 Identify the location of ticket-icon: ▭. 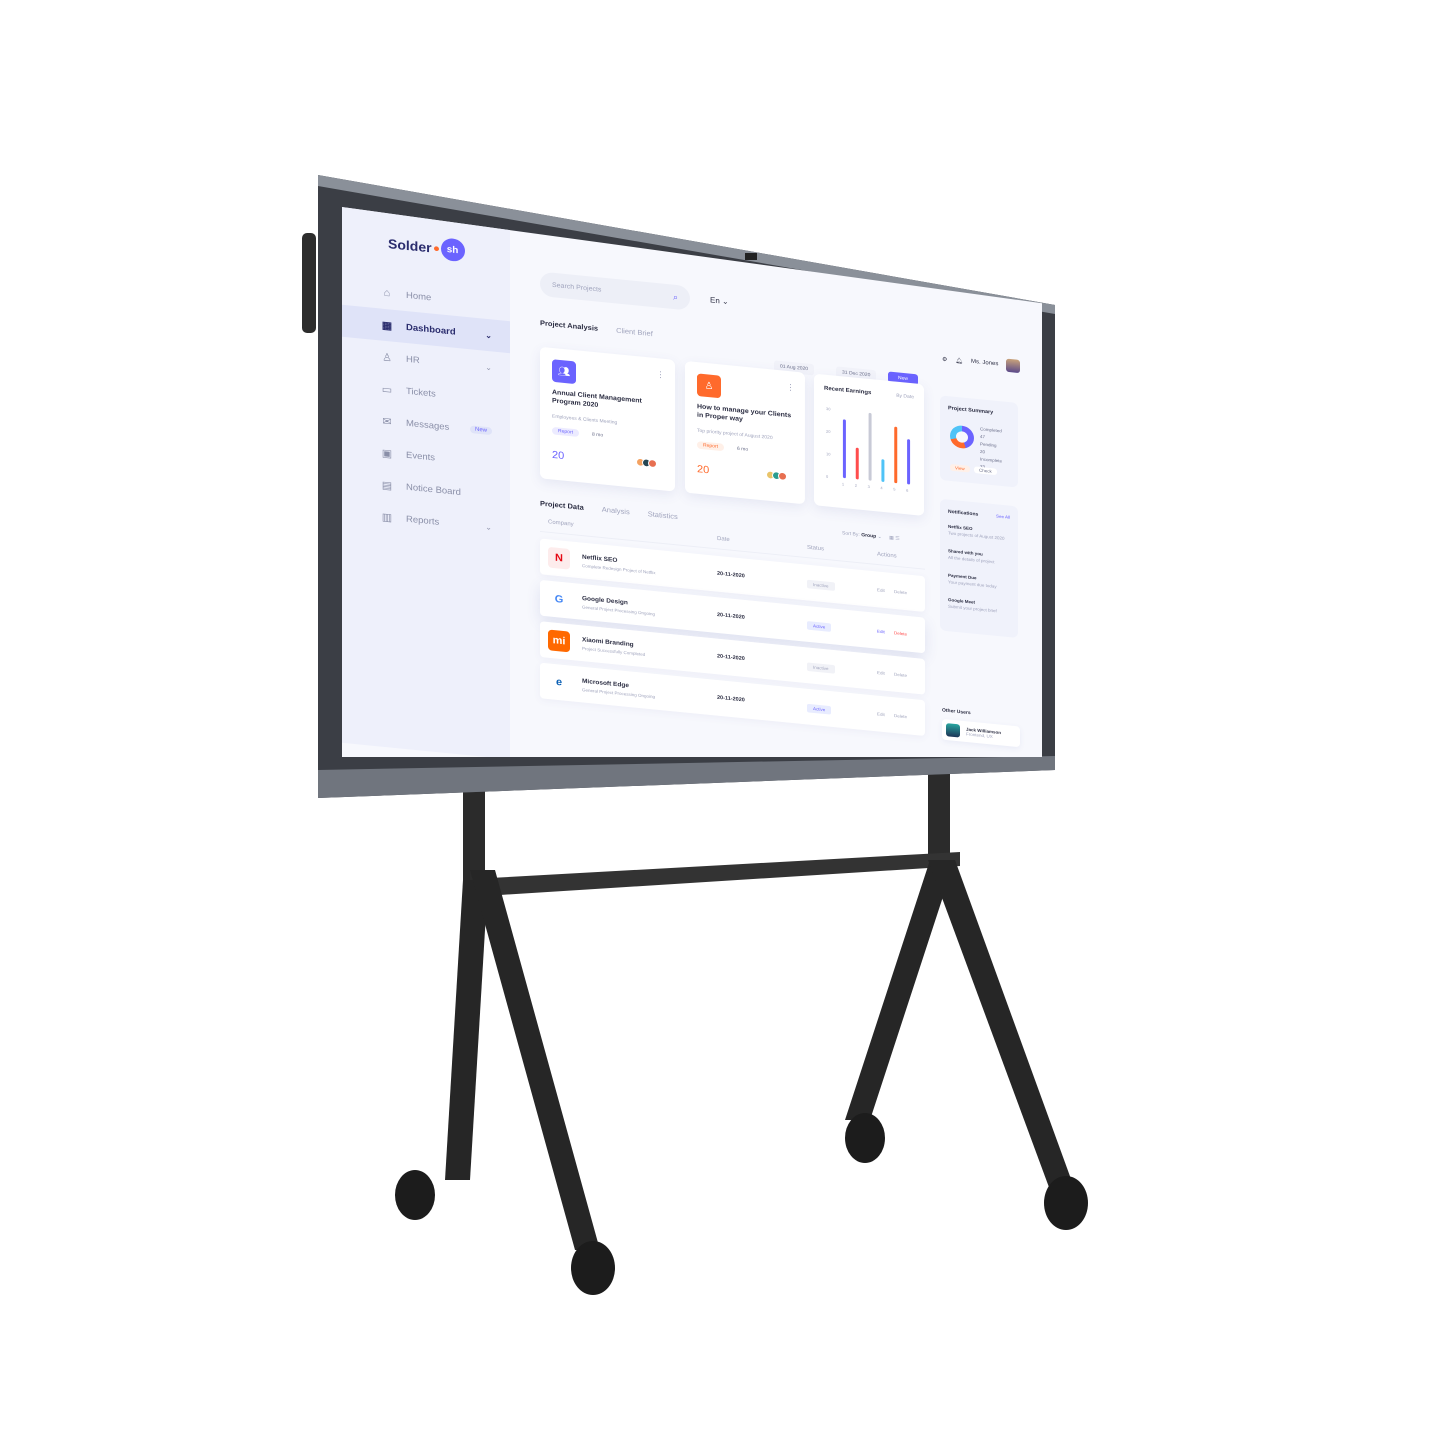
(387, 389).